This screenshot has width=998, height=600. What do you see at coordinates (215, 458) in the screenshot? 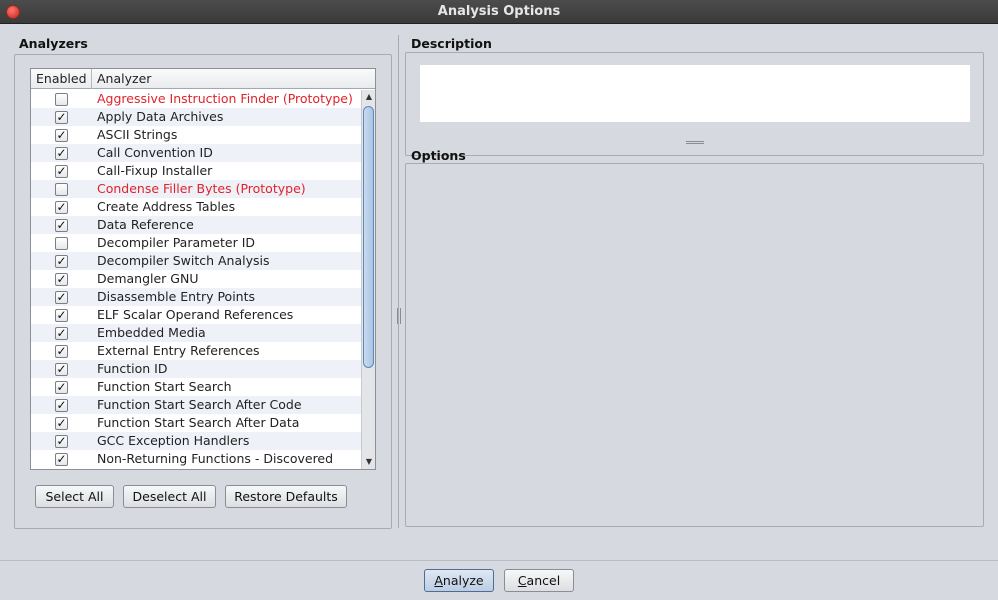
I see `analyzer-name: Non-Returning Functions - Discovered` at bounding box center [215, 458].